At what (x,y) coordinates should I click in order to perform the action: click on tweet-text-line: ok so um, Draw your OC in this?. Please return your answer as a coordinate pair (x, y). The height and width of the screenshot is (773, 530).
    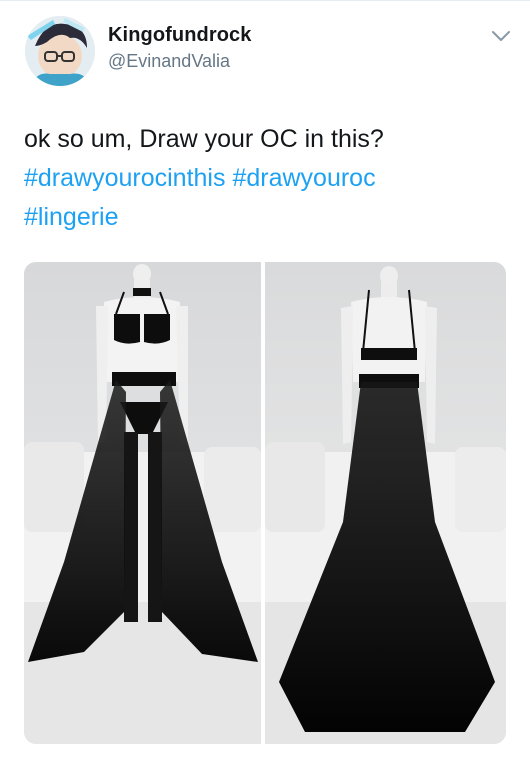
    Looking at the image, I should click on (204, 139).